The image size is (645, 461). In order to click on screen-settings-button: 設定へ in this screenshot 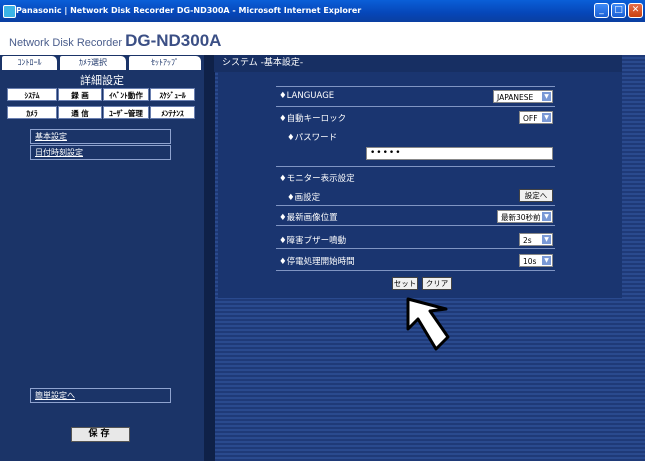, I will do `click(536, 195)`.